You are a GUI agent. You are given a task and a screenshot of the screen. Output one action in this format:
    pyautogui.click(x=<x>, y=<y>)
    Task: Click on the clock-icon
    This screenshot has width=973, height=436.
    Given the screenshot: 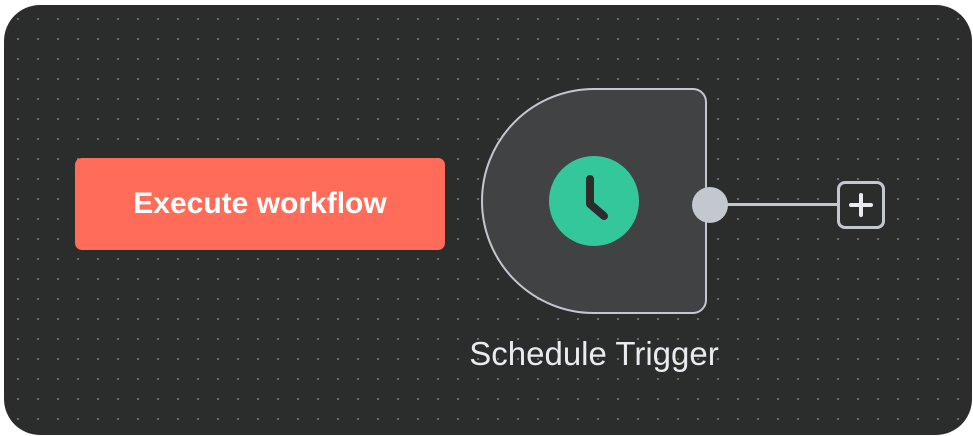 What is the action you would take?
    pyautogui.click(x=594, y=201)
    